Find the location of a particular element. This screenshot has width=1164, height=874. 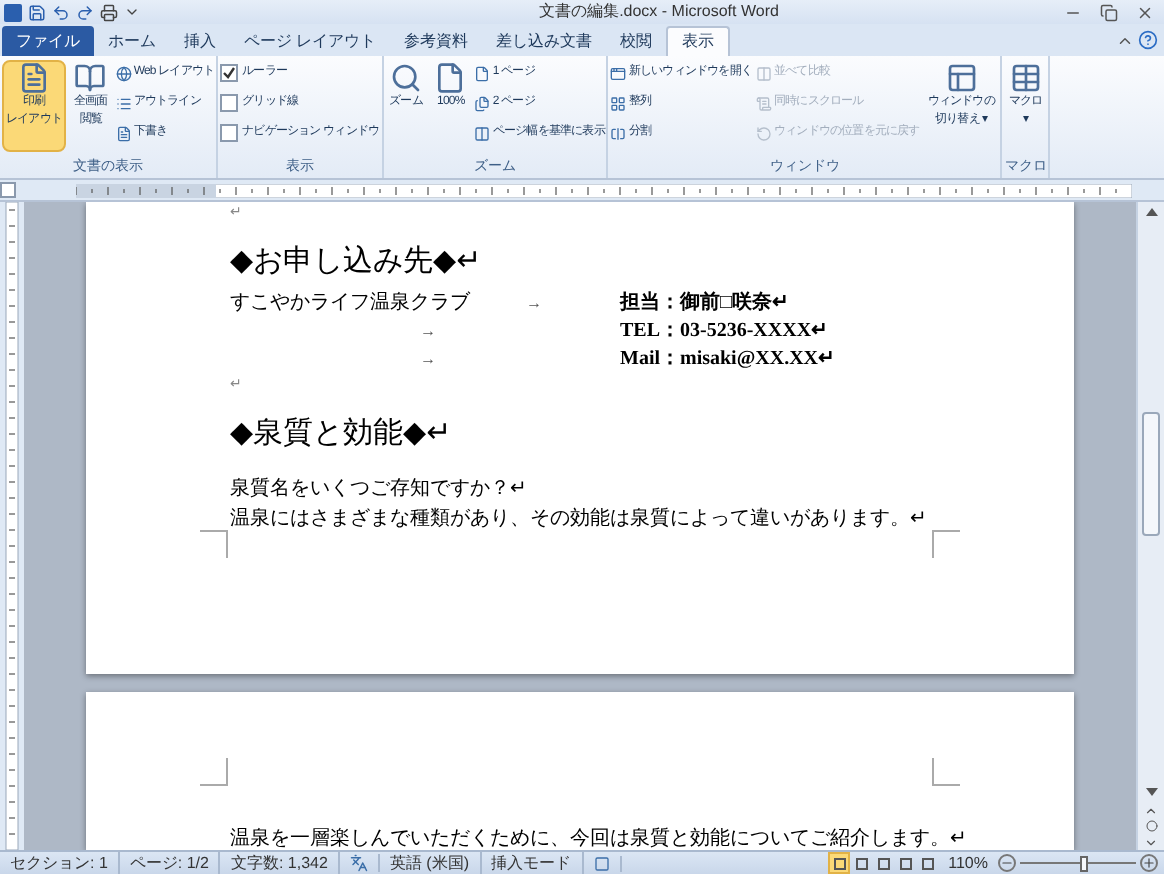

status-item: ページ: 1/2 is located at coordinates (170, 862).